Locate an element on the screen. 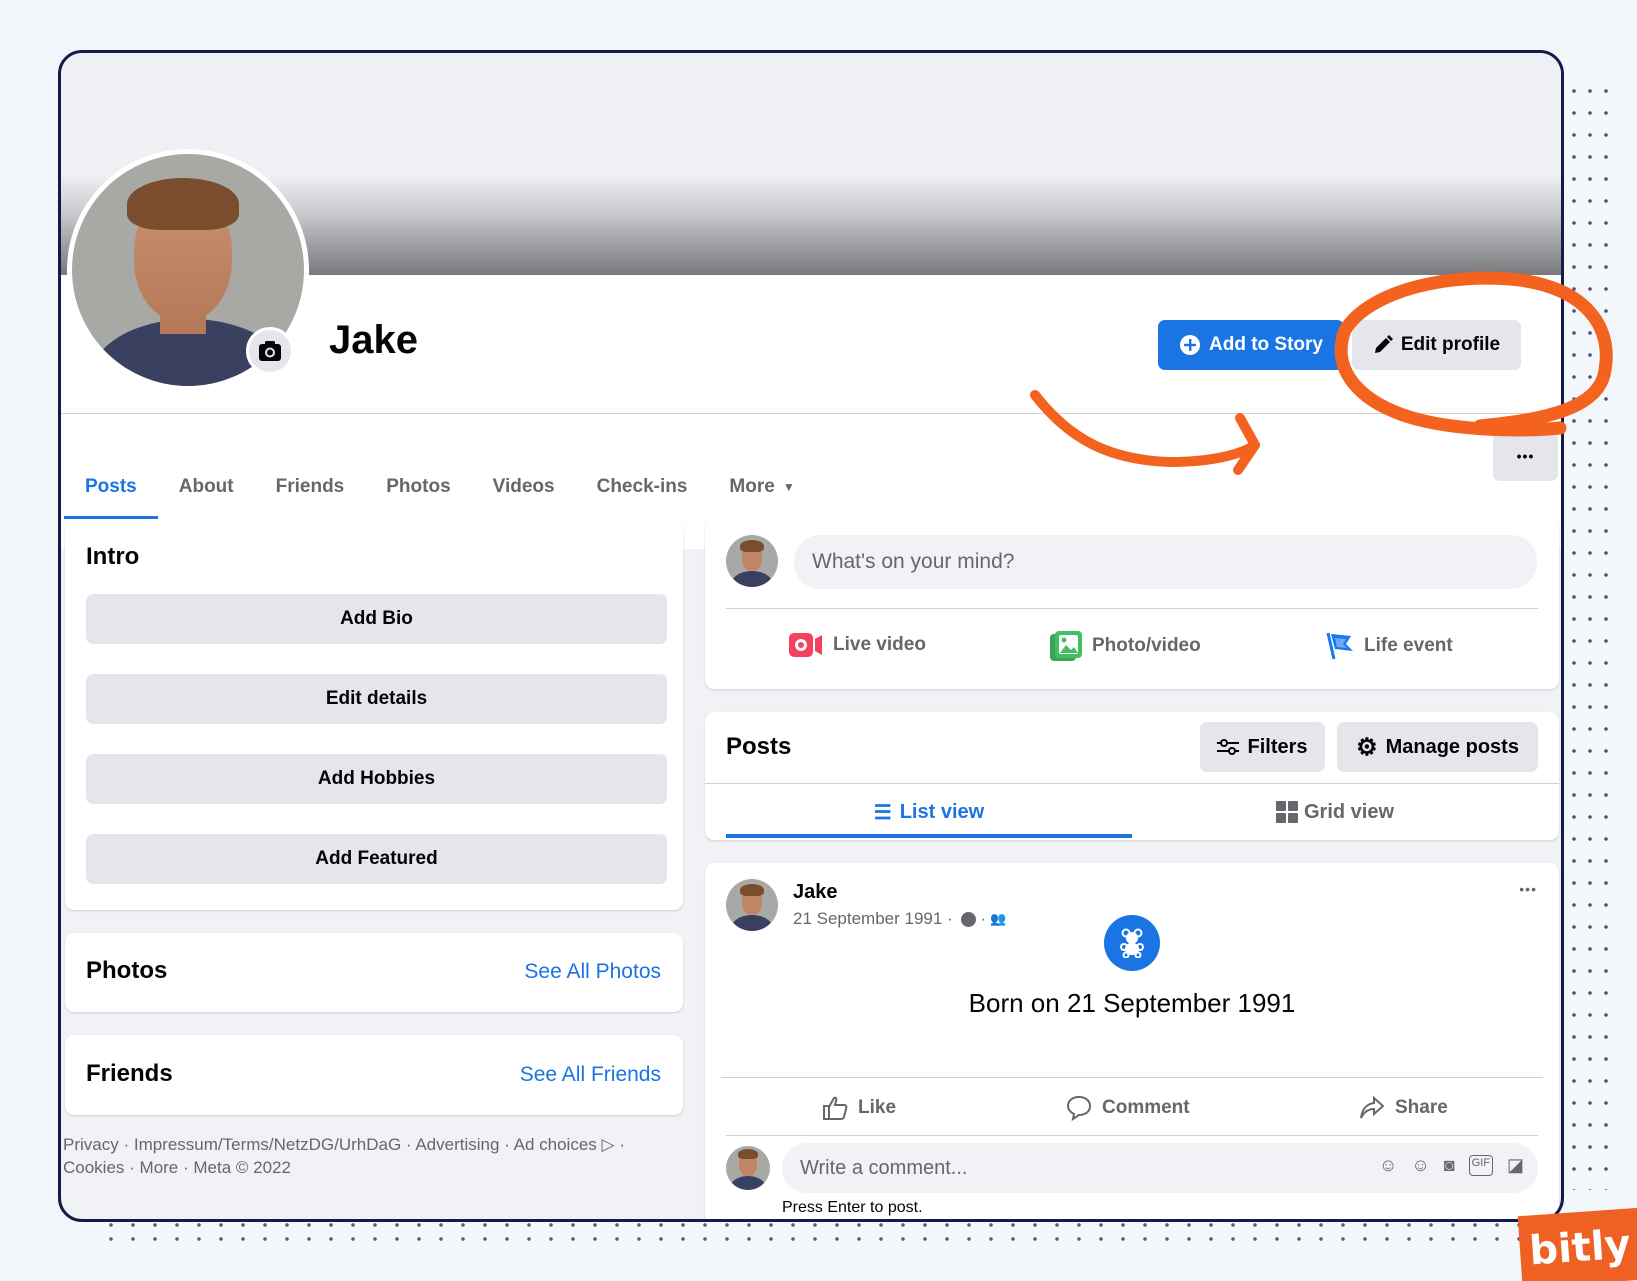 The image size is (1637, 1281). manage-posts-button: ⚙ Manage posts is located at coordinates (1437, 747).